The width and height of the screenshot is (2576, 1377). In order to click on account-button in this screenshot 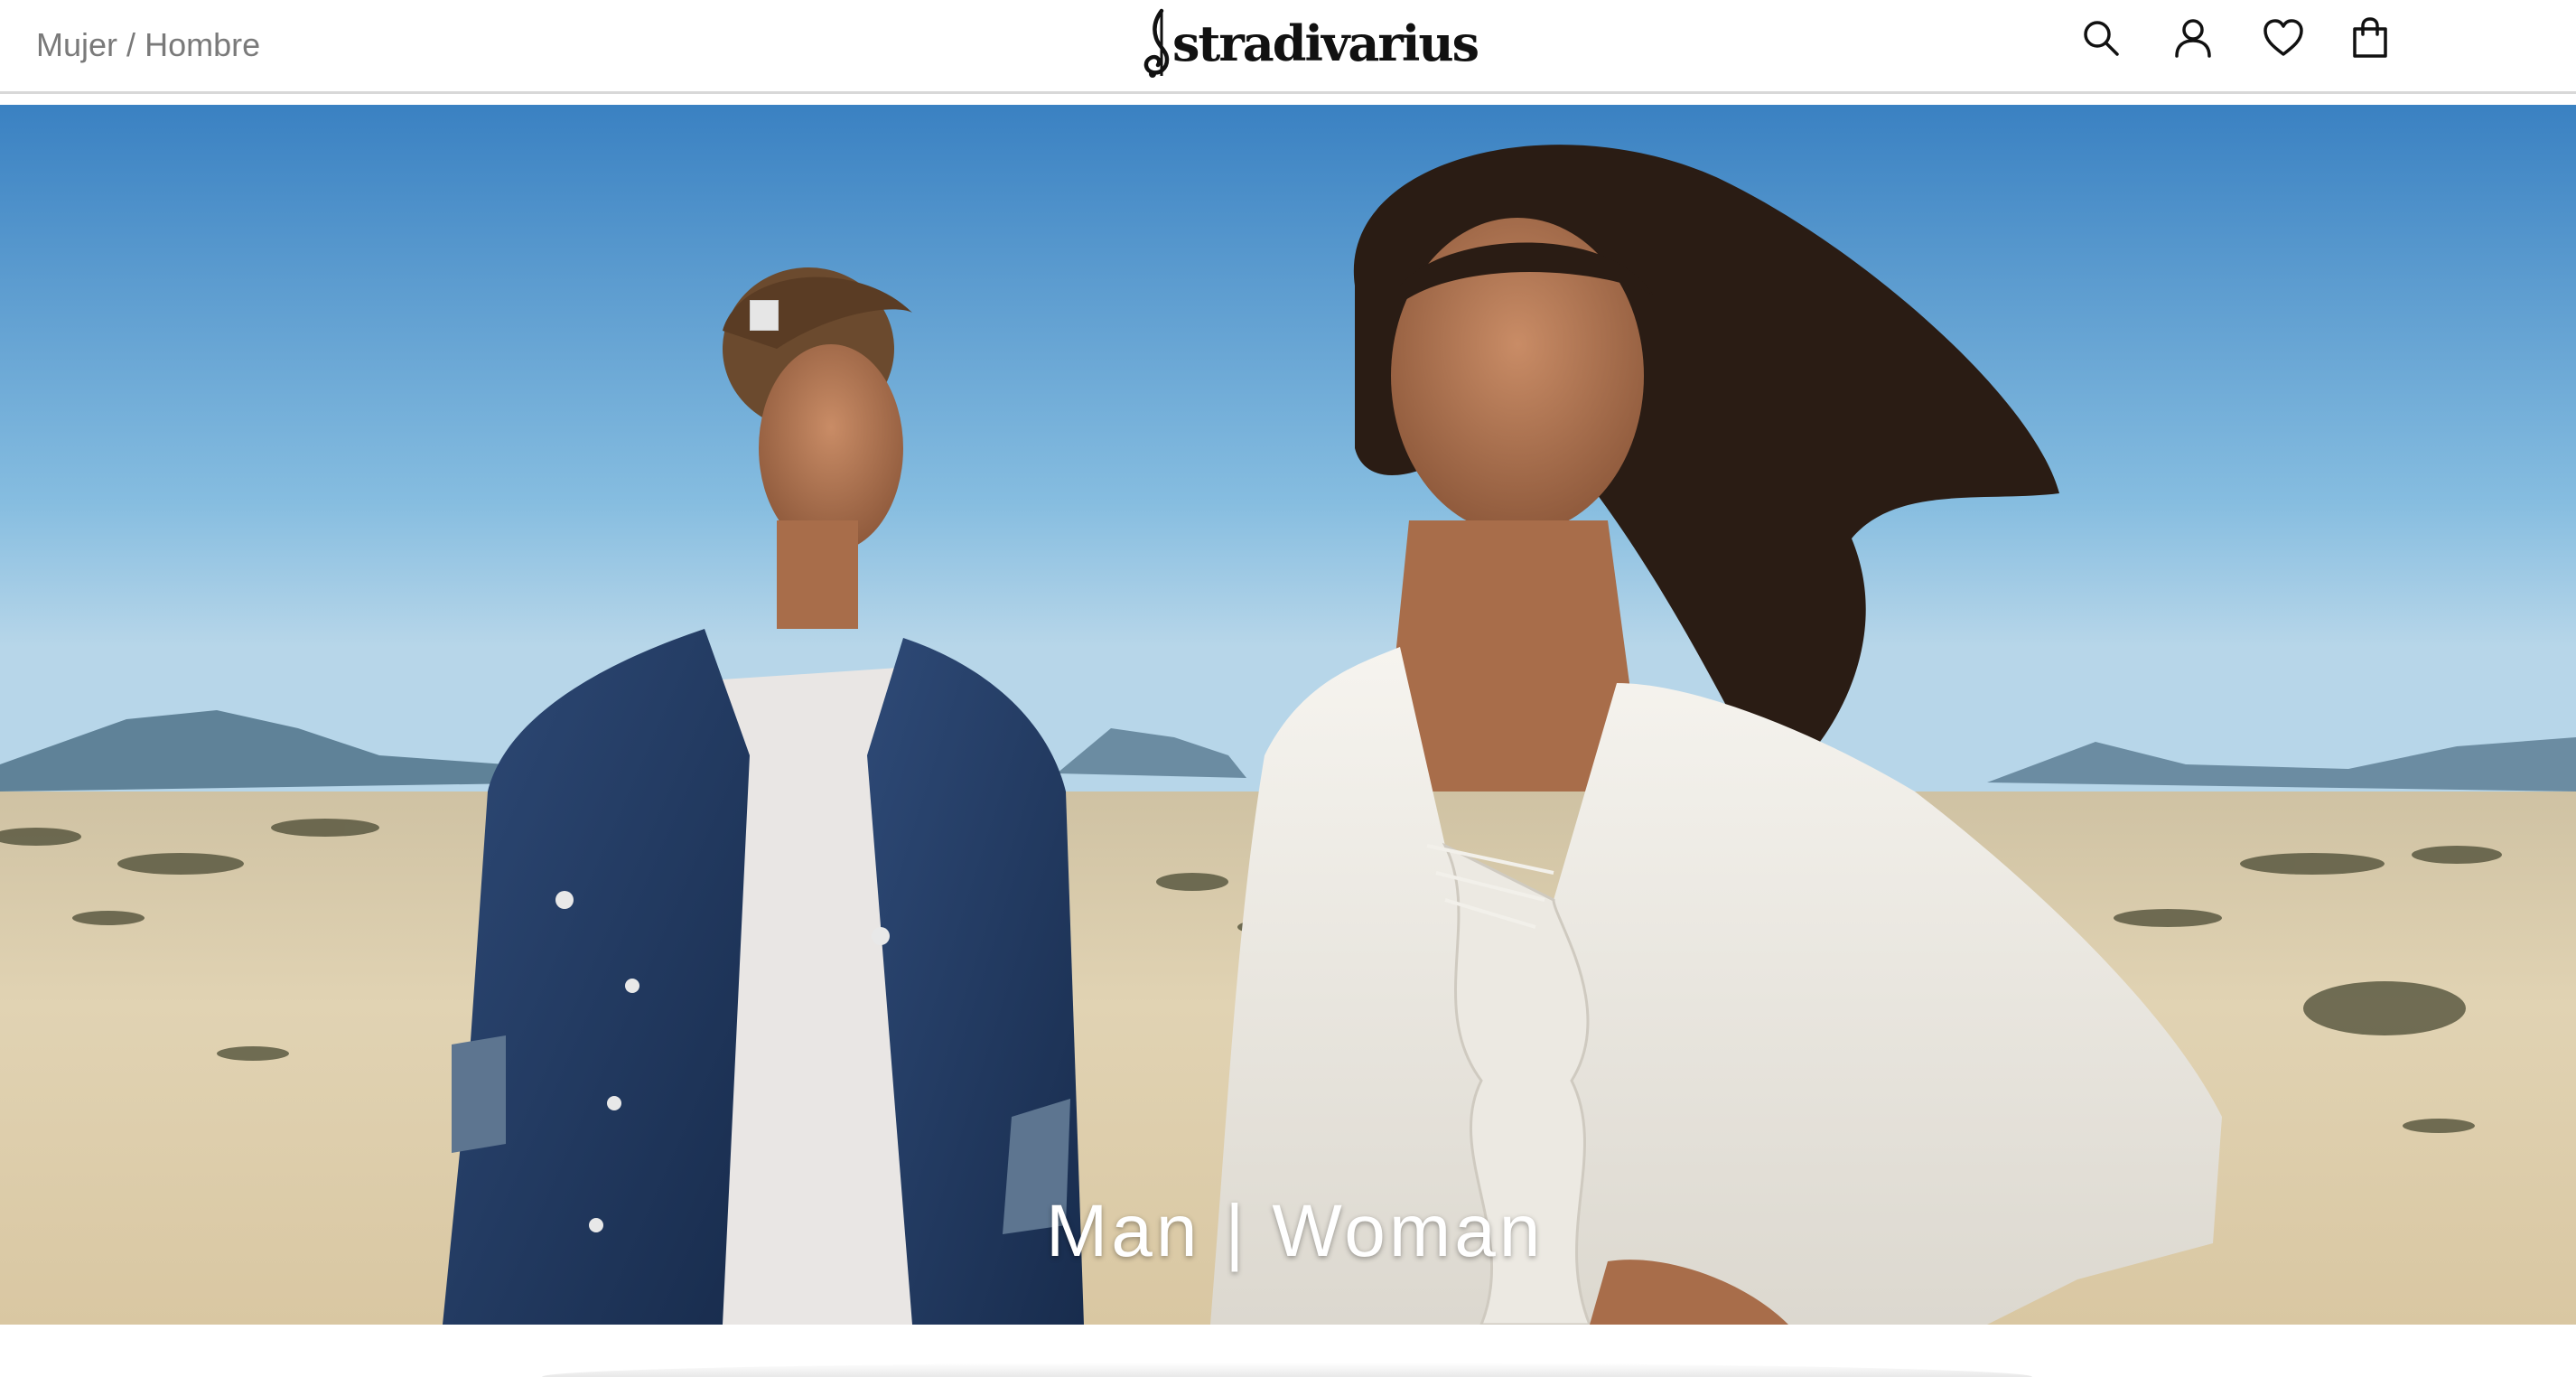, I will do `click(2193, 38)`.